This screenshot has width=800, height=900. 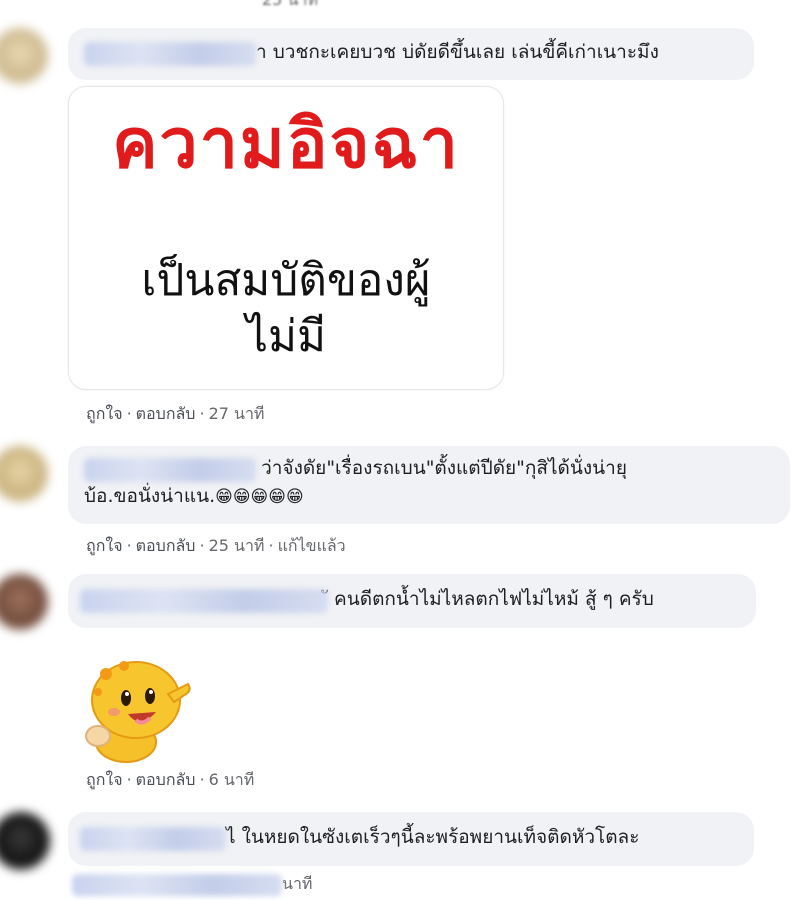 I want to click on timestamp: นาที, so click(x=297, y=883).